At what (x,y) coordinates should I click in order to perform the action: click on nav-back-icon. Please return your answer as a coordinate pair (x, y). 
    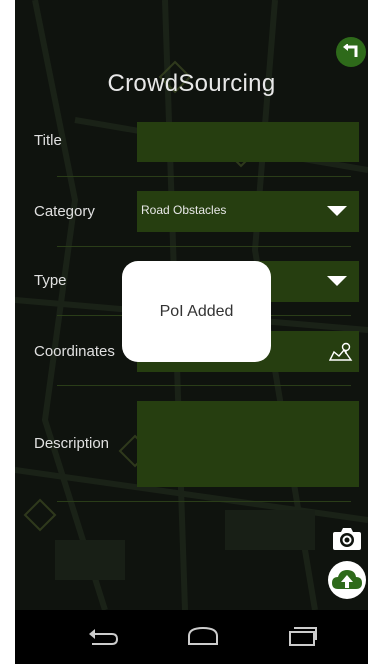
    Looking at the image, I should click on (103, 636).